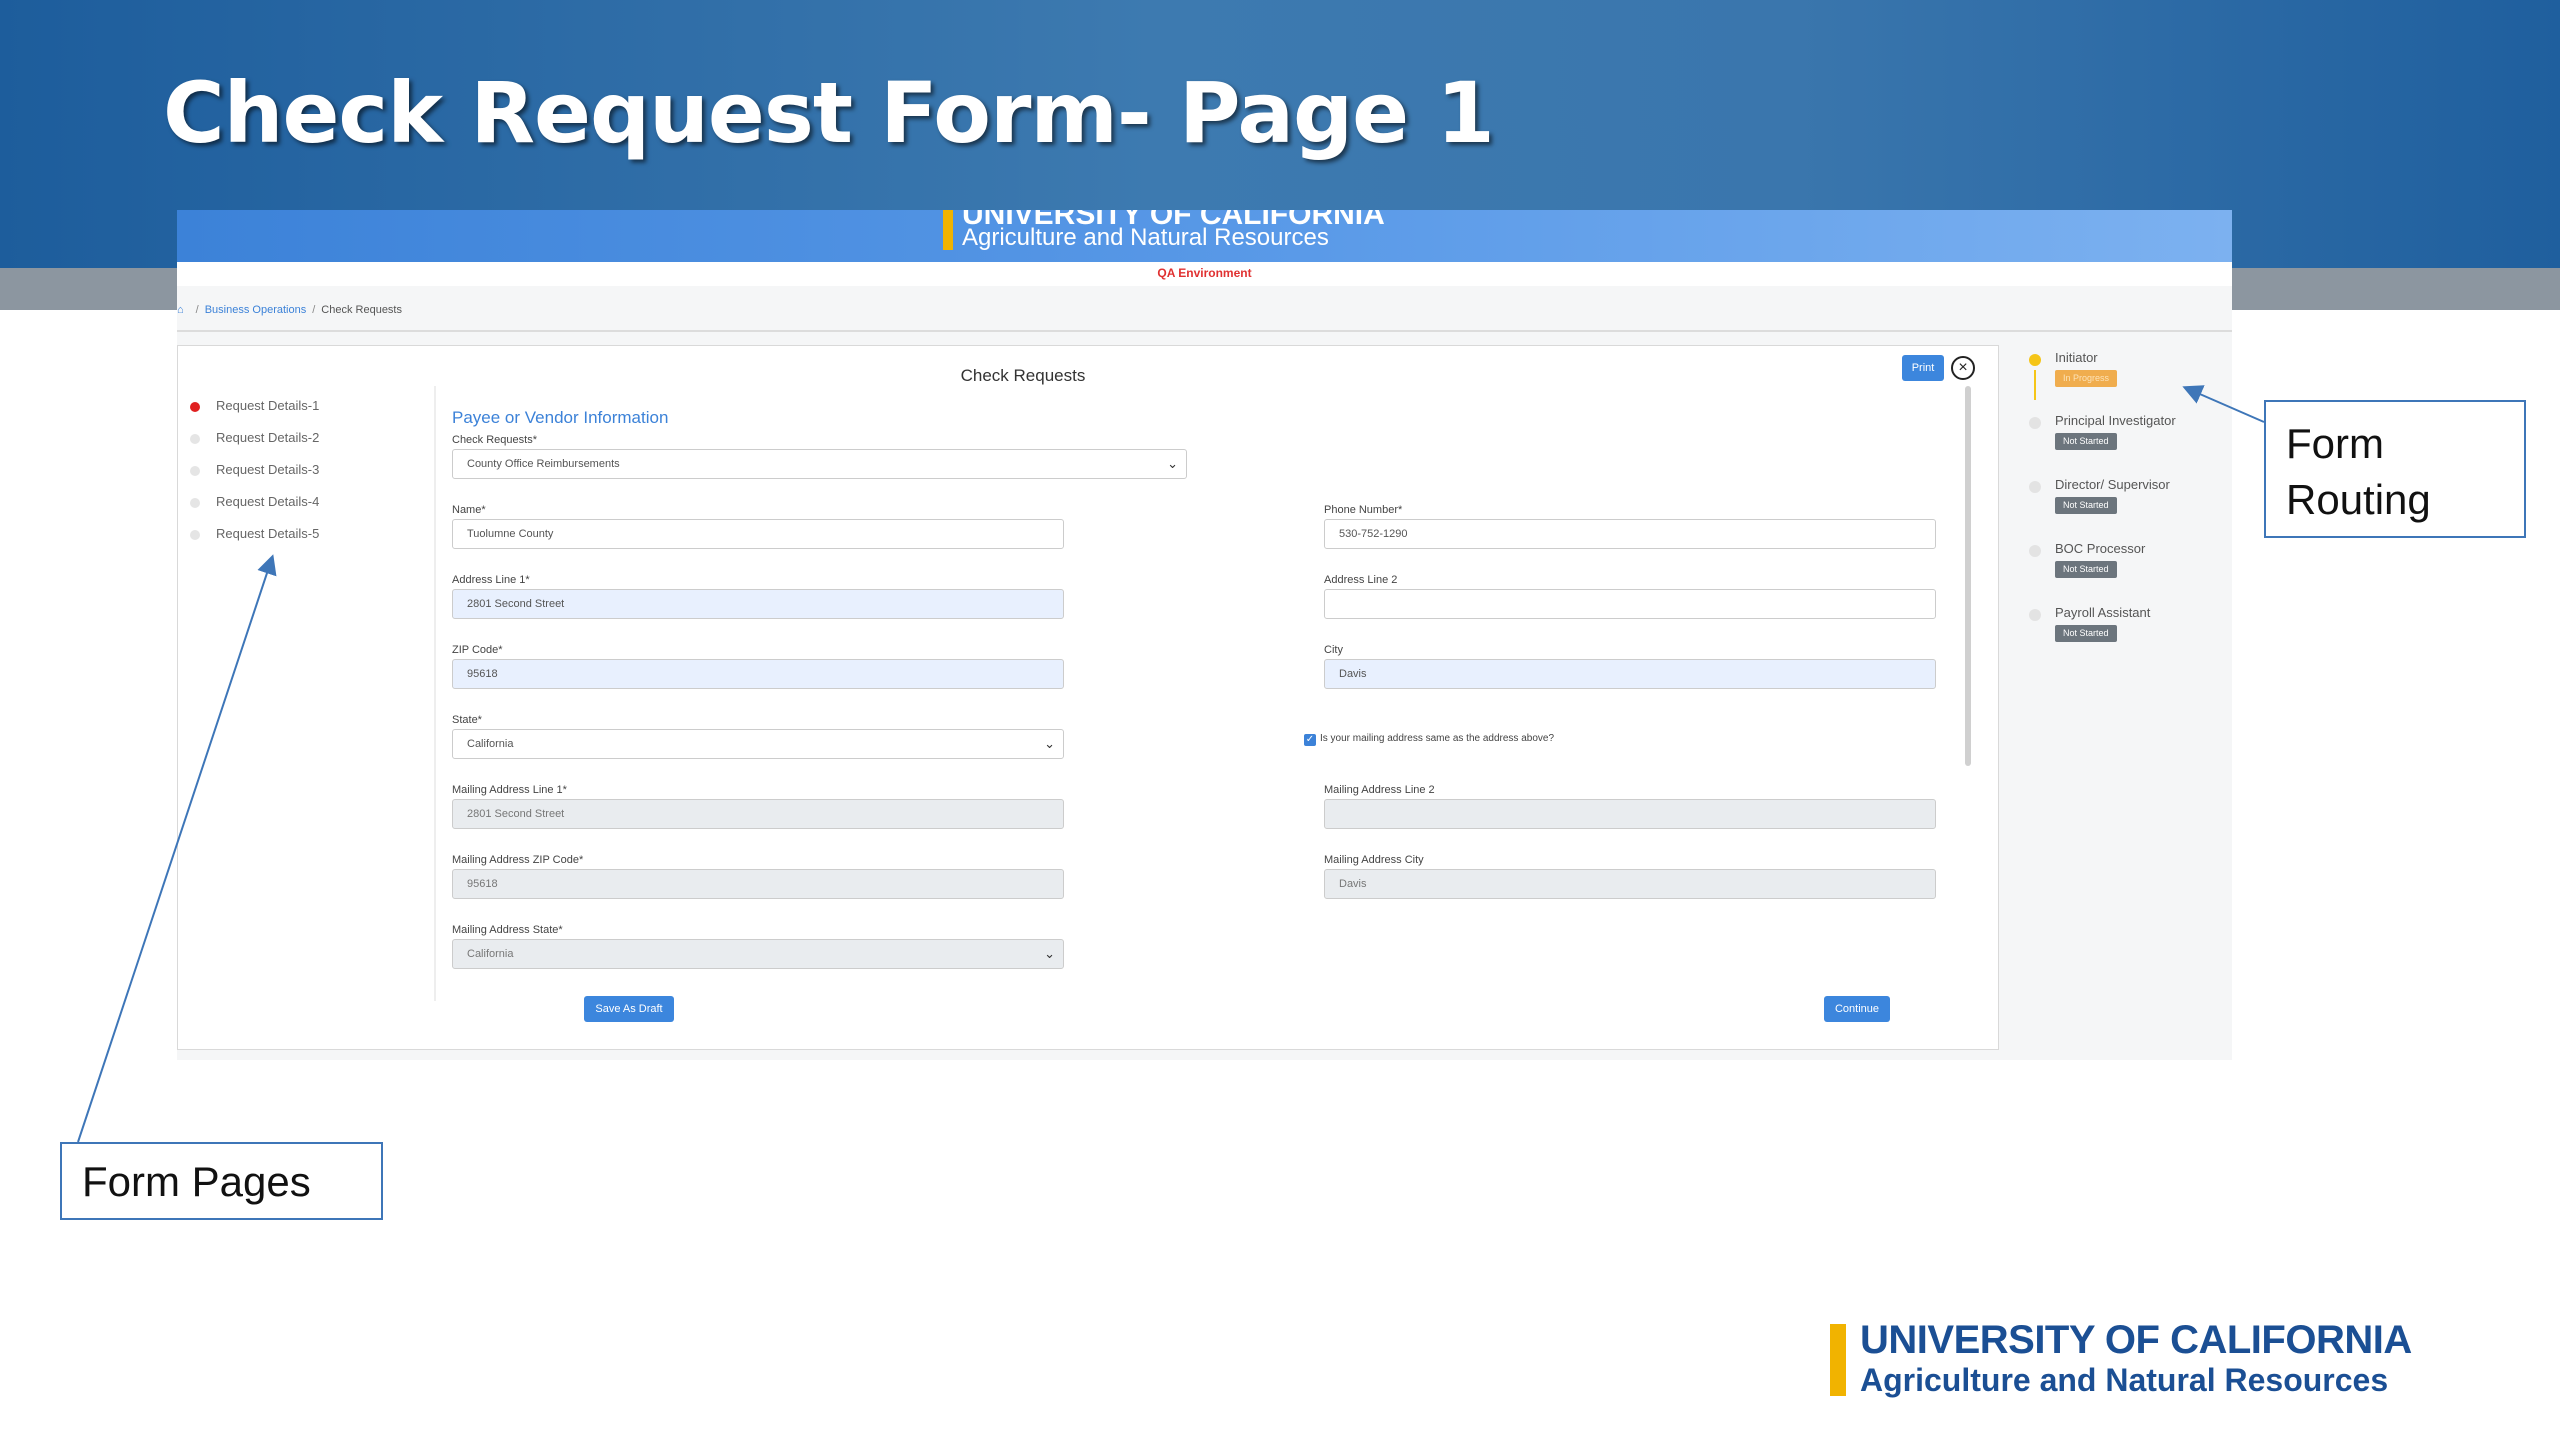 This screenshot has width=2560, height=1440. What do you see at coordinates (2127, 443) in the screenshot?
I see `routing-step-principal-investigator: Principal Investigator Not Started` at bounding box center [2127, 443].